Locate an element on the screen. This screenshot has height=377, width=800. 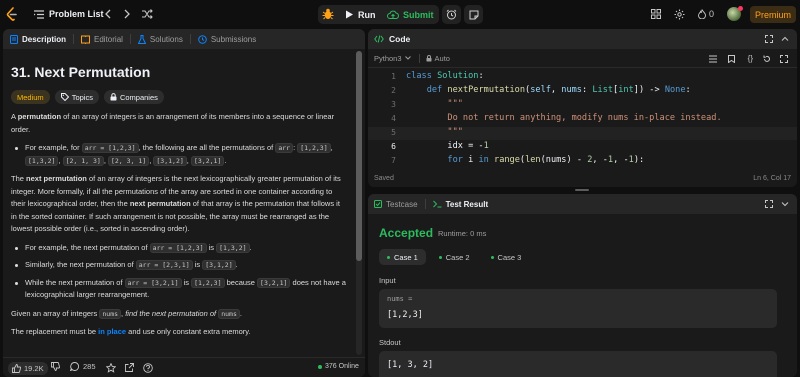
shuffle-icon is located at coordinates (147, 14).